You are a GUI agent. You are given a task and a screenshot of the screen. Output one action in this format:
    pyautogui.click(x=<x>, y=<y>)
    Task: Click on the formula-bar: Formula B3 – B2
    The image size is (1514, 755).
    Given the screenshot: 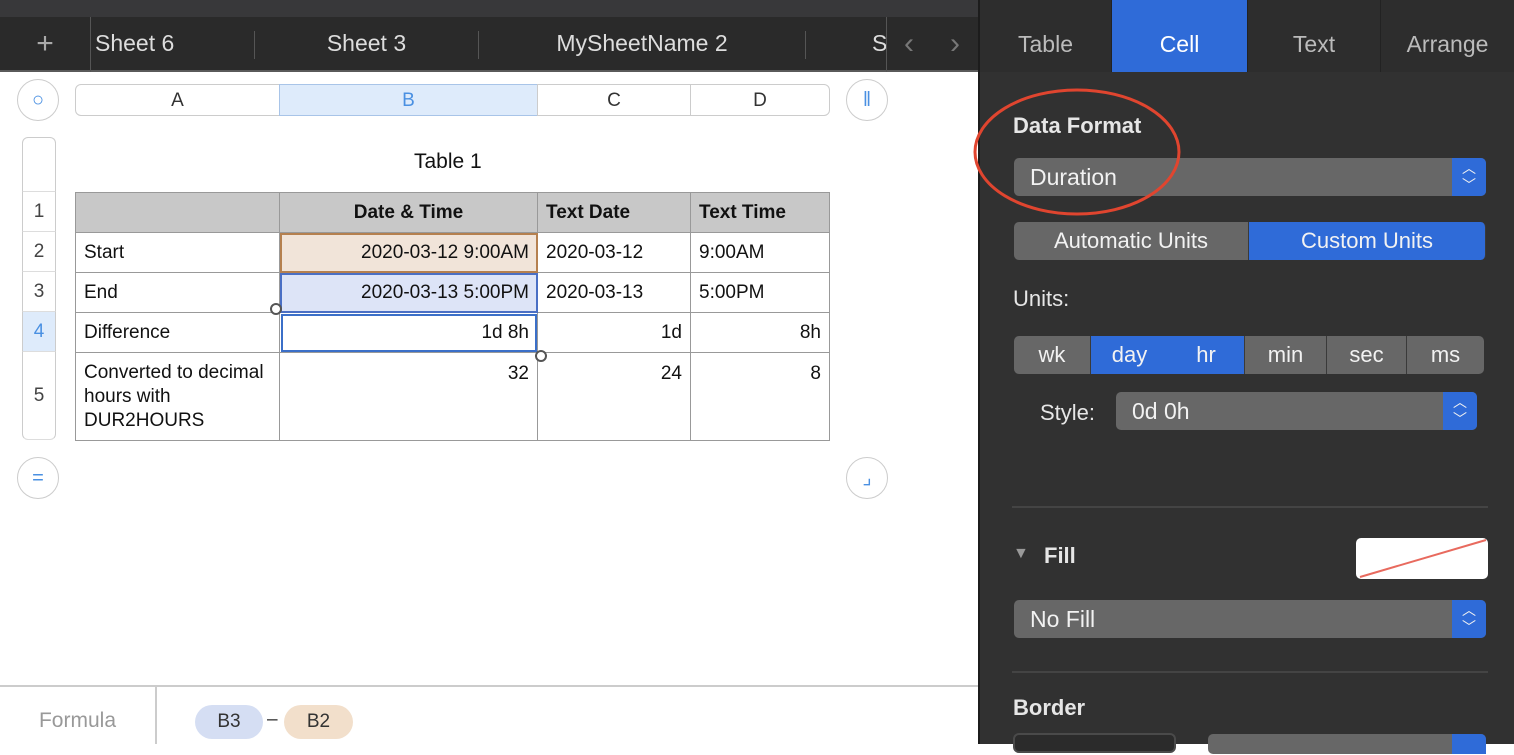 What is the action you would take?
    pyautogui.click(x=489, y=714)
    